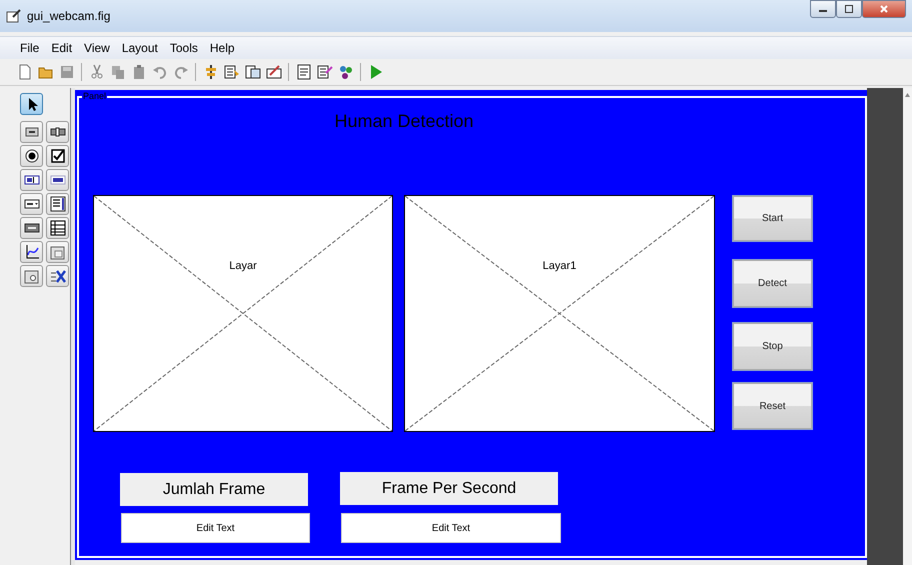 Image resolution: width=912 pixels, height=565 pixels. Describe the element at coordinates (304, 72) in the screenshot. I see `editor-icon` at that location.